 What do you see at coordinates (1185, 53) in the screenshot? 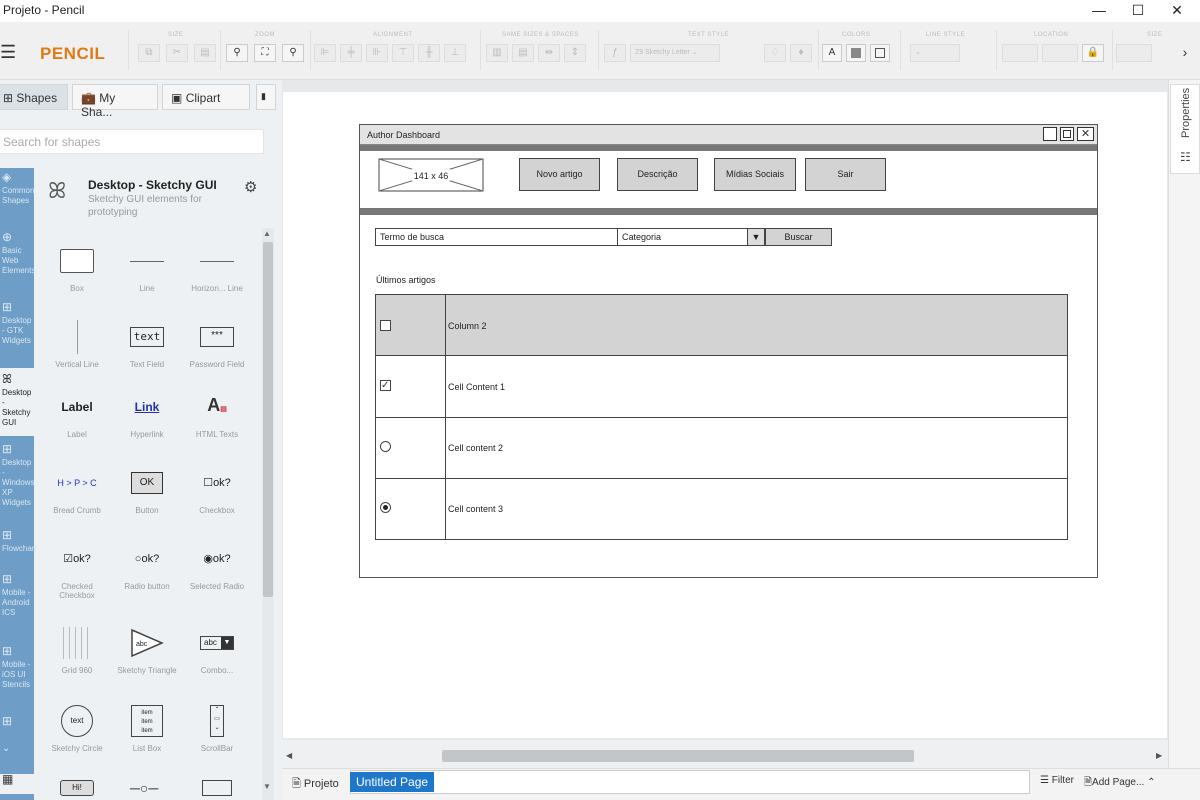
I see `toolbar-more-icon: ›` at bounding box center [1185, 53].